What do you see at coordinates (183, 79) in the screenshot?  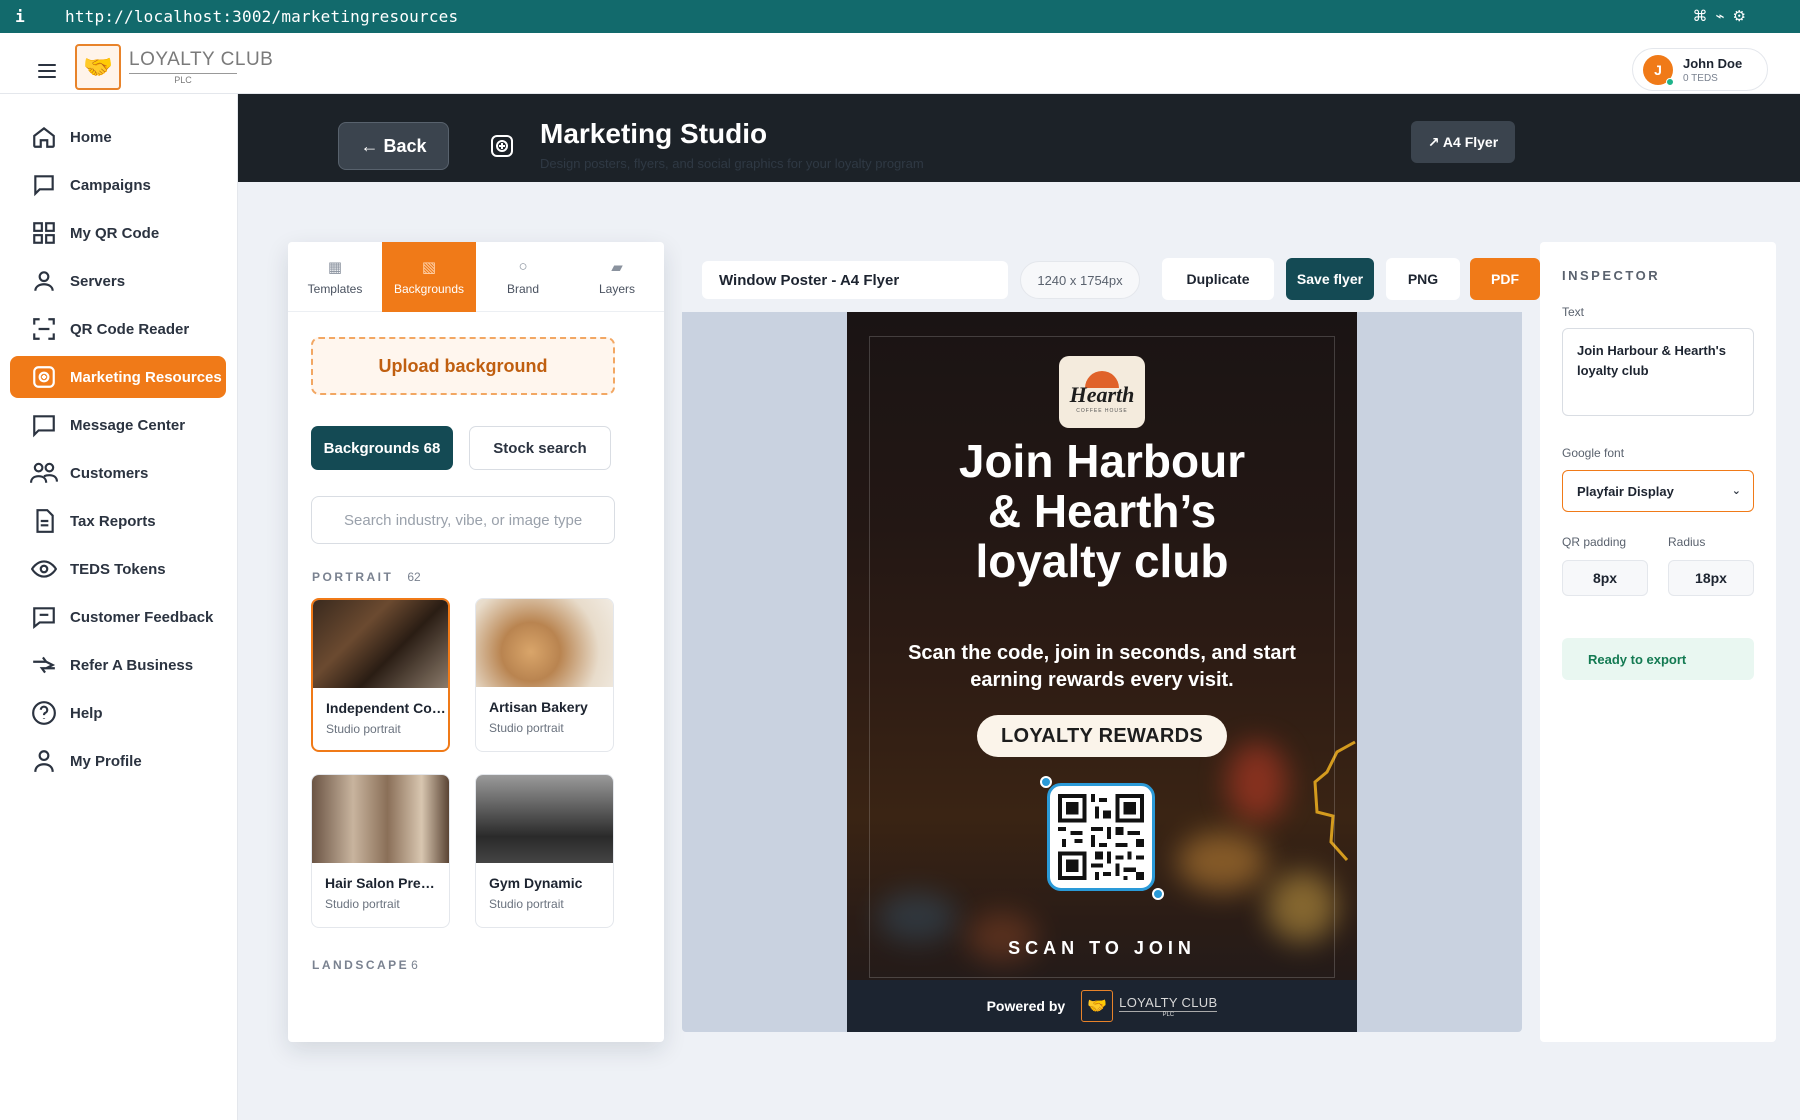 I see `logo-subtitle: PLC` at bounding box center [183, 79].